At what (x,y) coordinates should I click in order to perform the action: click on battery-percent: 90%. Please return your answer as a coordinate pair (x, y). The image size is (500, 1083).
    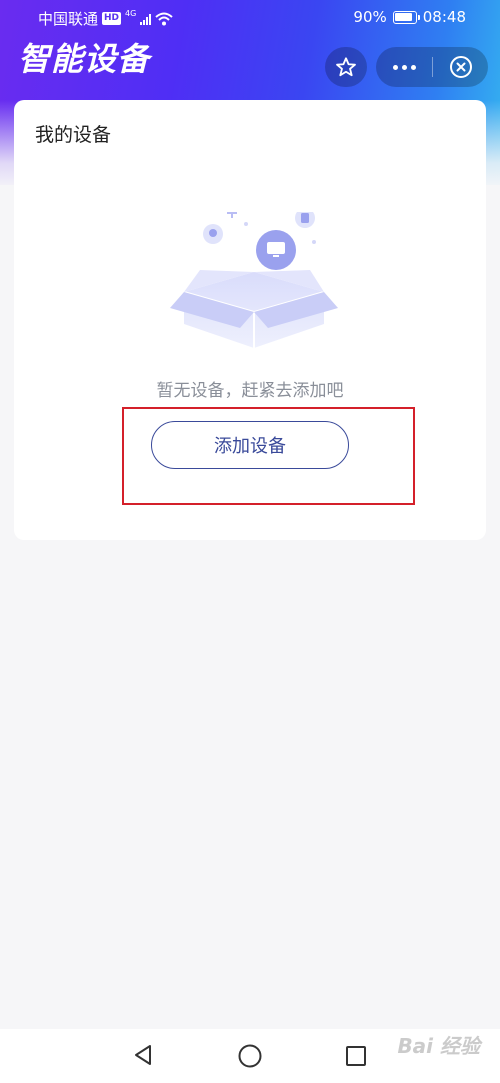
    Looking at the image, I should click on (370, 17).